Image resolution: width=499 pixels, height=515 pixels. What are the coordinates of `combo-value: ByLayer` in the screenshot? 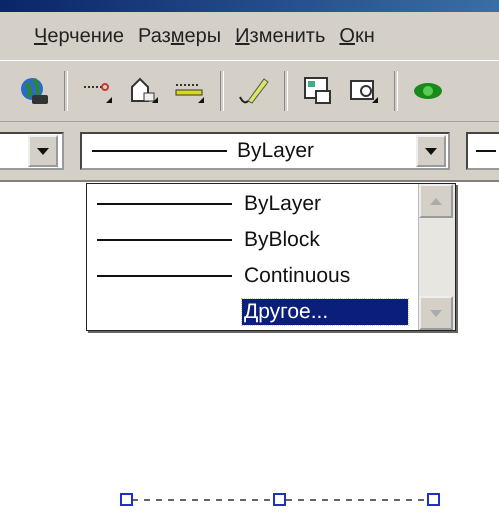 It's located at (276, 151).